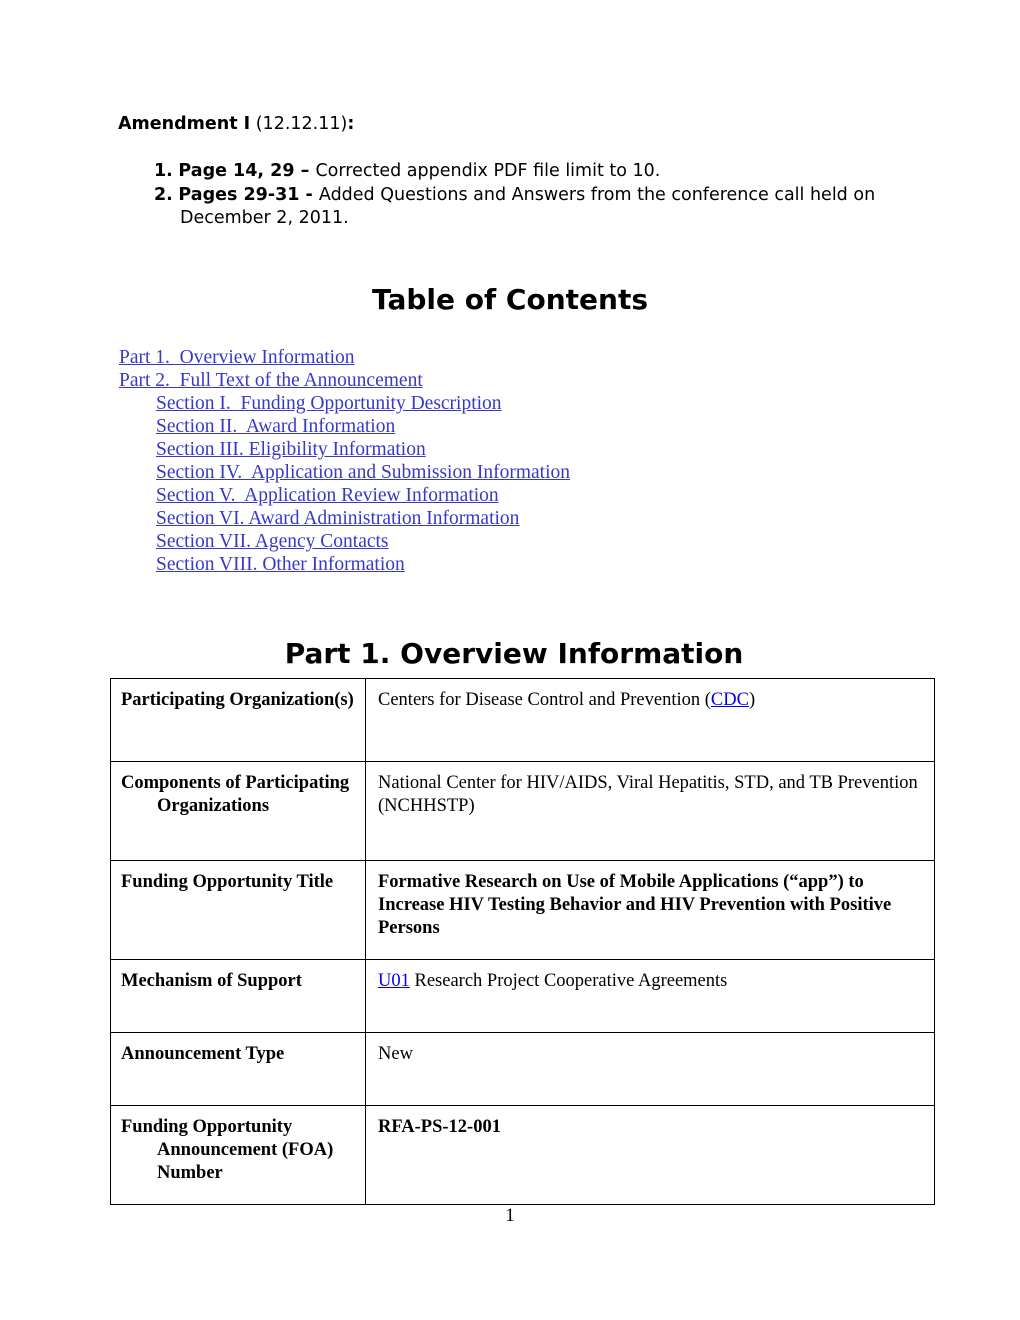  I want to click on toc-link-part-1: Part 1. Overview Information, so click(237, 357).